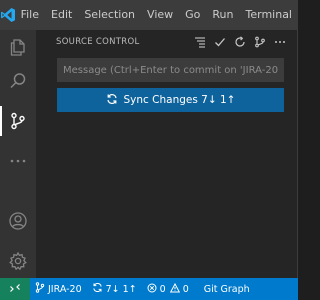  What do you see at coordinates (269, 15) in the screenshot?
I see `menu-terminal: Terminal` at bounding box center [269, 15].